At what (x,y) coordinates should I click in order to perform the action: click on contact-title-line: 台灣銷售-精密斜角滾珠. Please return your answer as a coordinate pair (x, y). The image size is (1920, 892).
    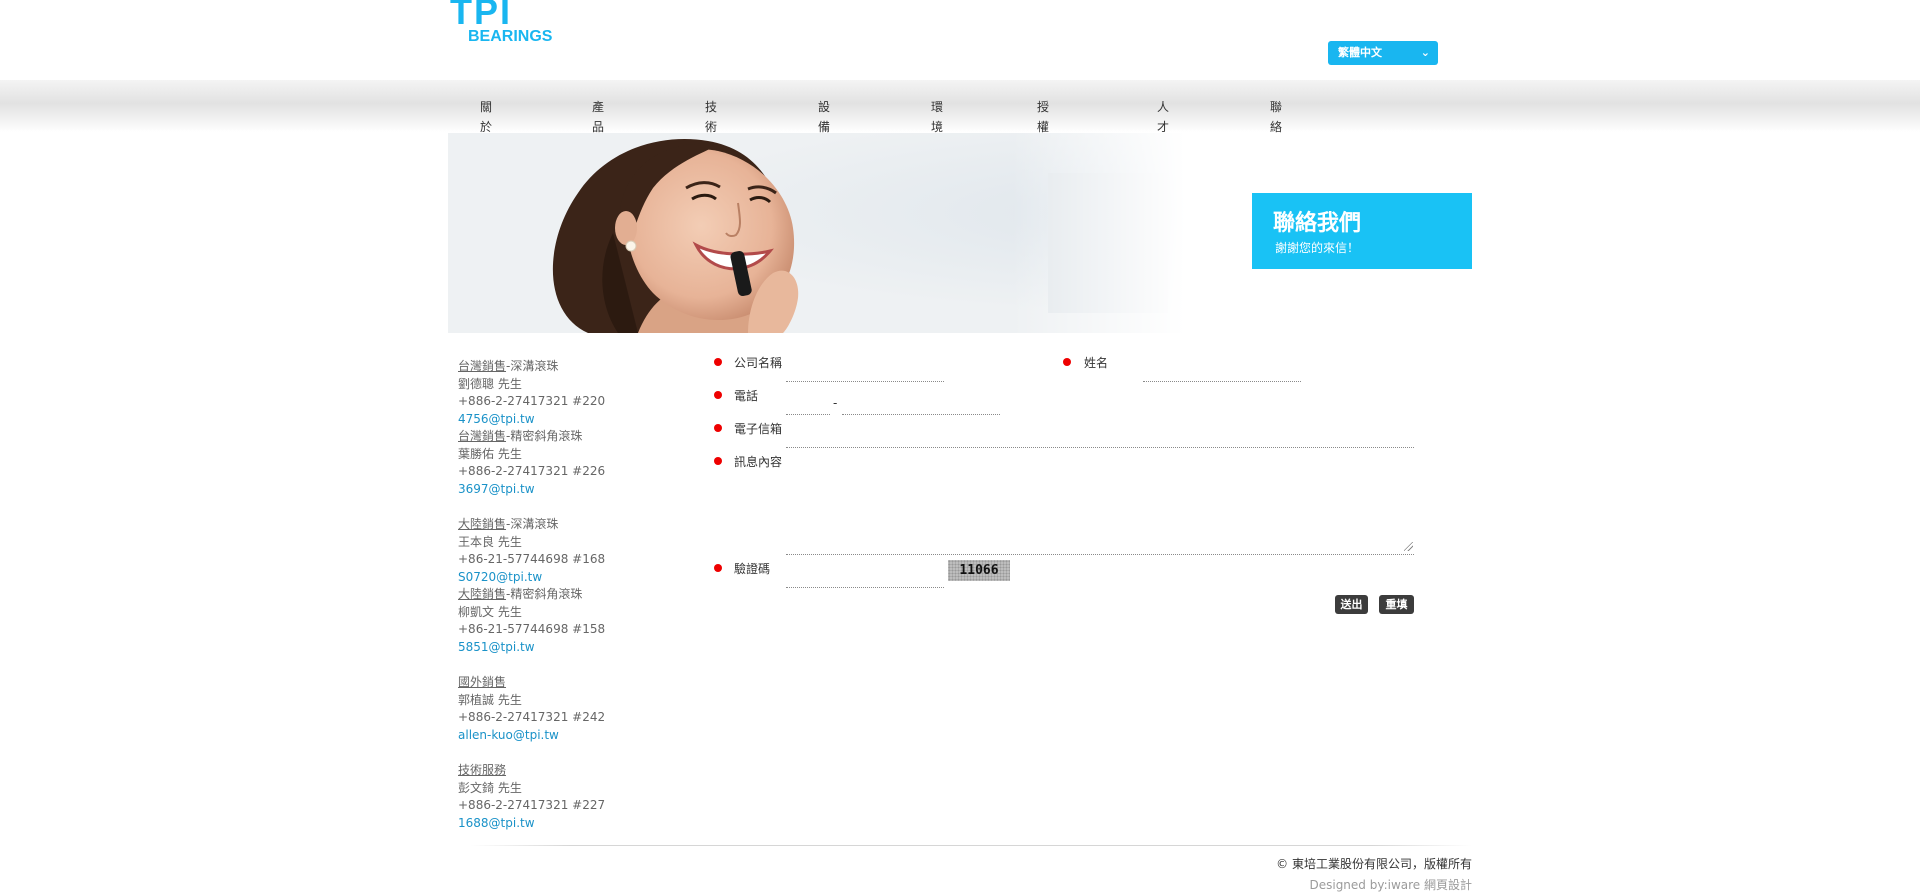
    Looking at the image, I should click on (558, 437).